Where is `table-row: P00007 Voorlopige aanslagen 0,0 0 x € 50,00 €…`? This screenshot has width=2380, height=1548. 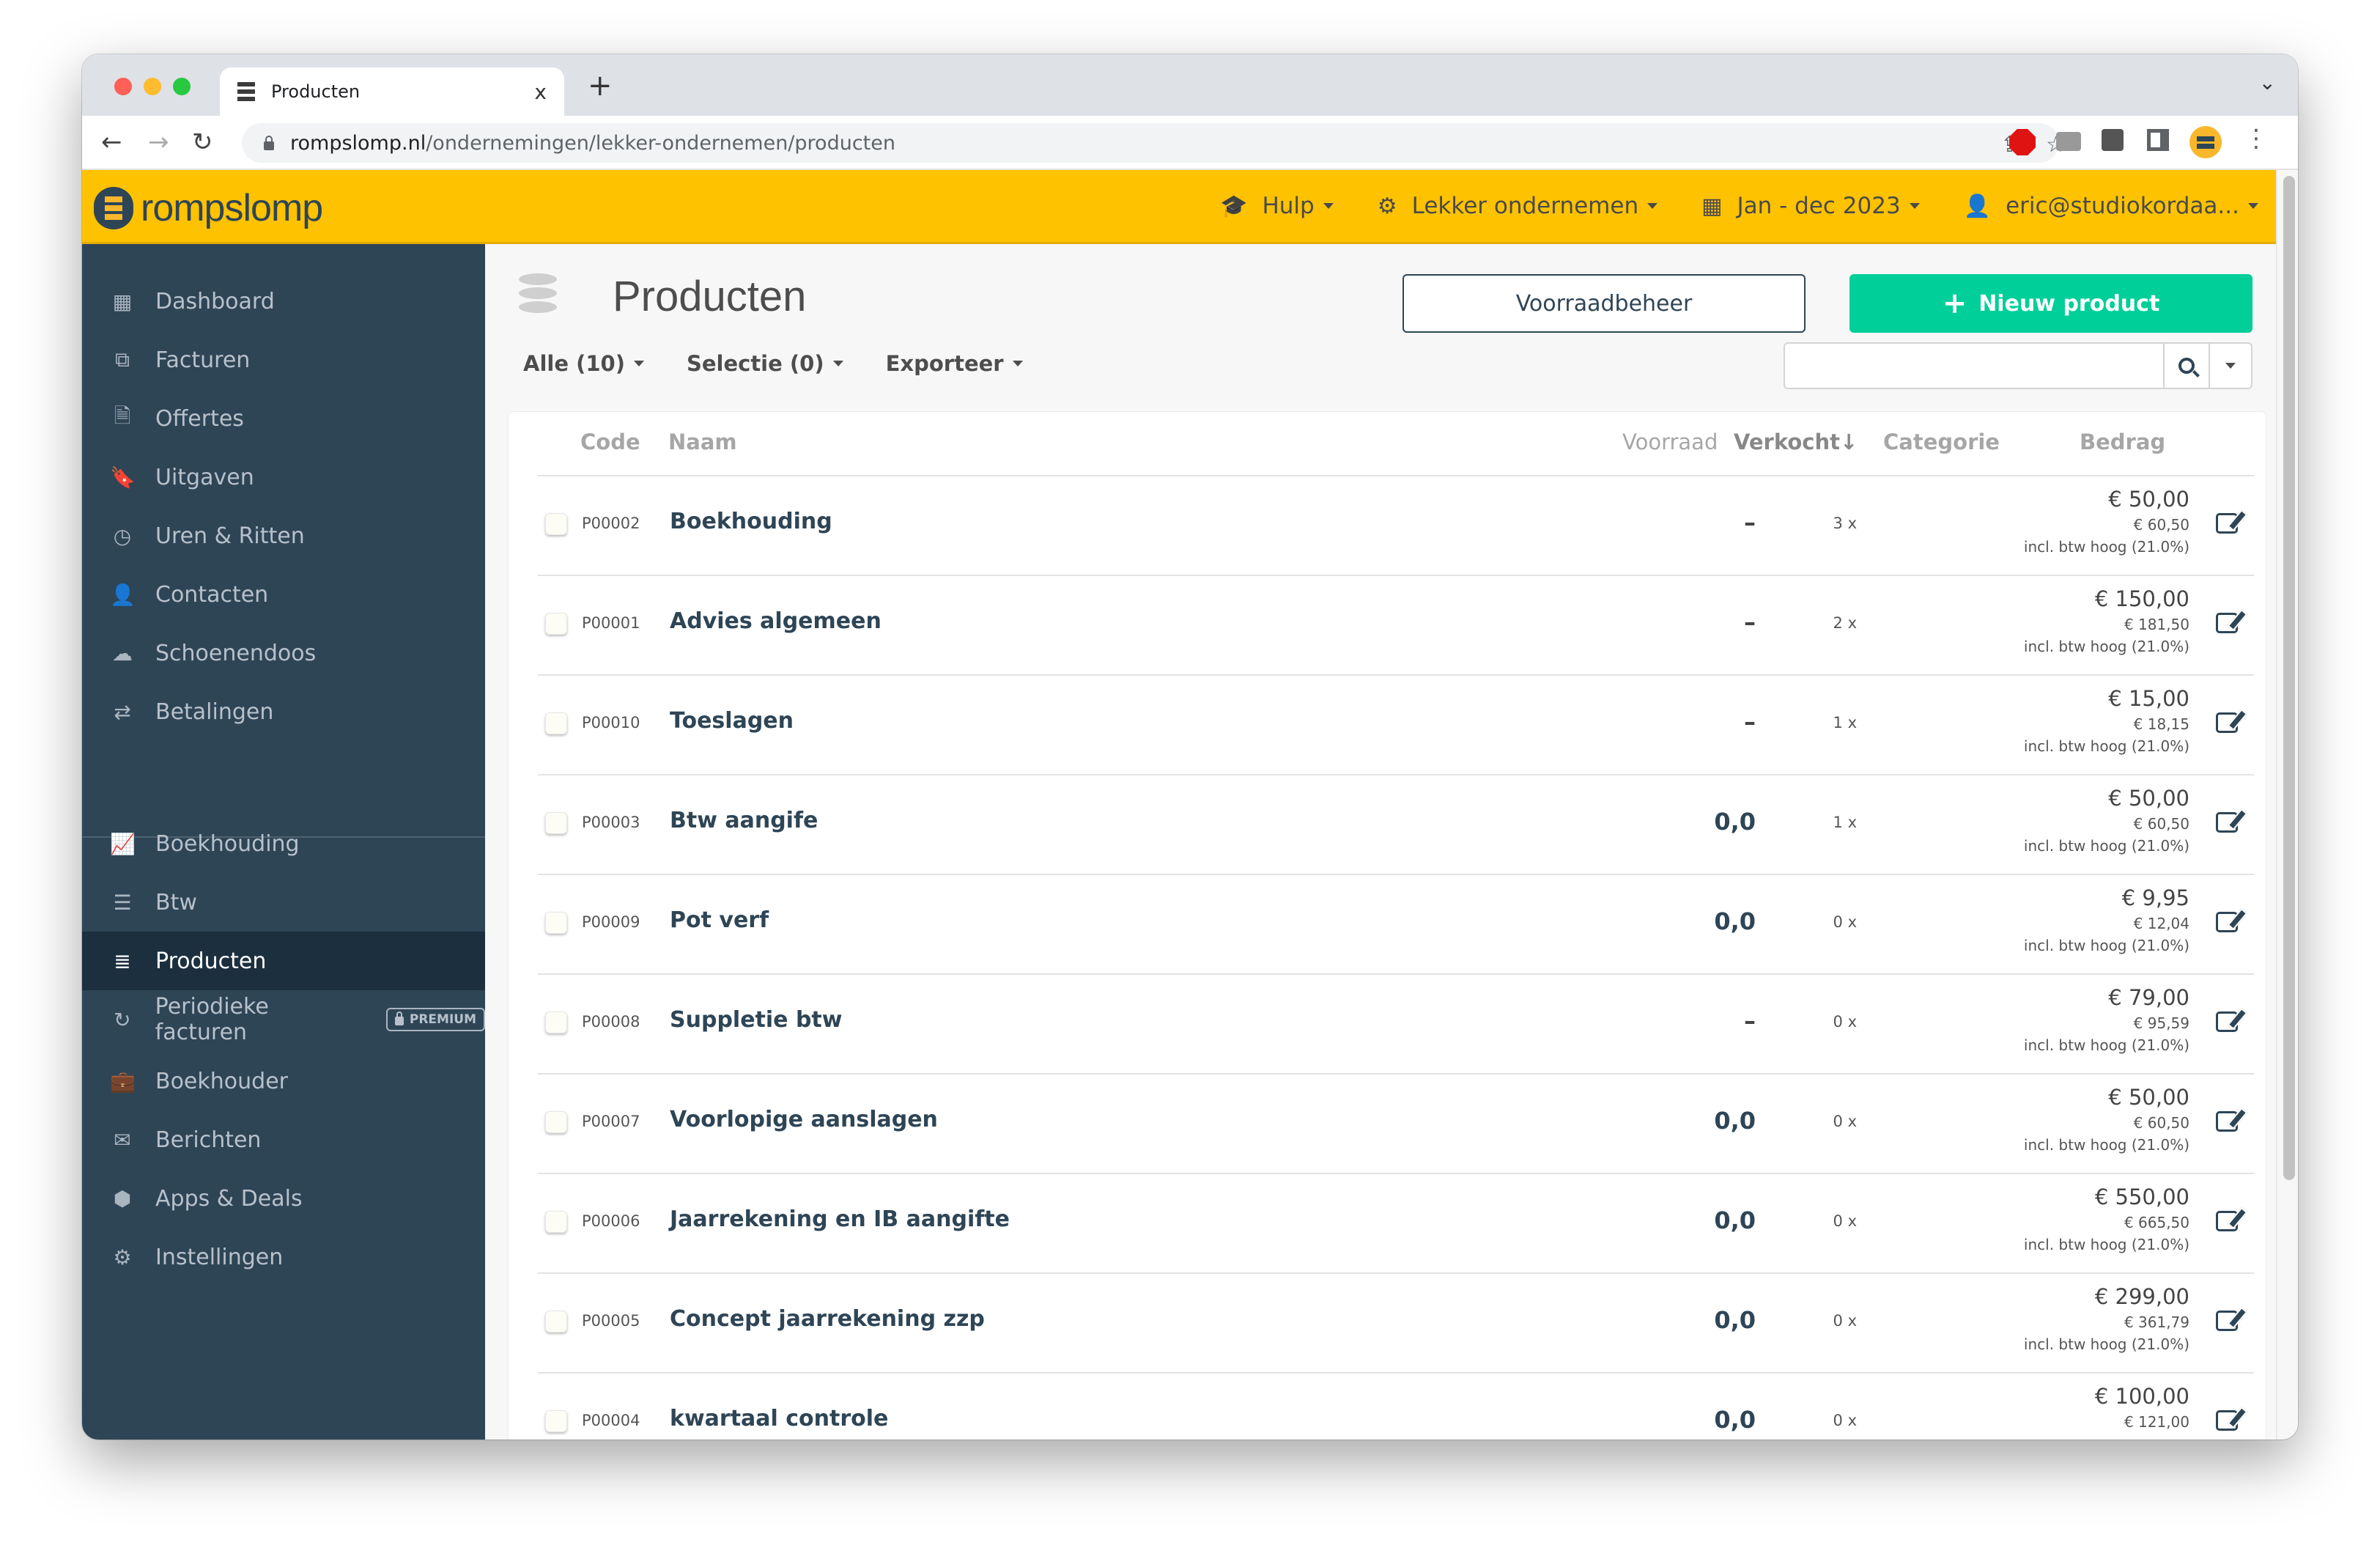
table-row: P00007 Voorlopige aanslagen 0,0 0 x € 50,00 €… is located at coordinates (1396, 1124).